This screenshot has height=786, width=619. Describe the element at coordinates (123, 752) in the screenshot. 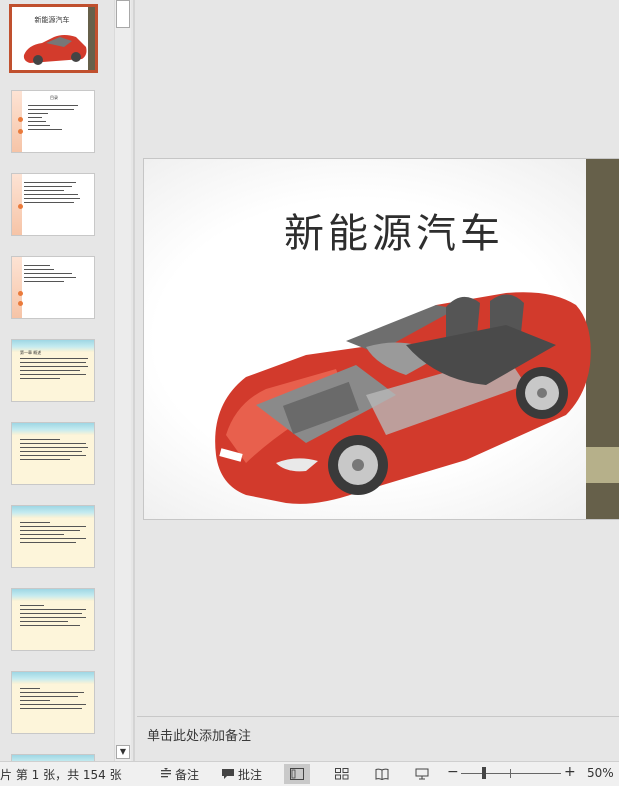

I see `scroll-down-arrow-icon: ▼` at that location.